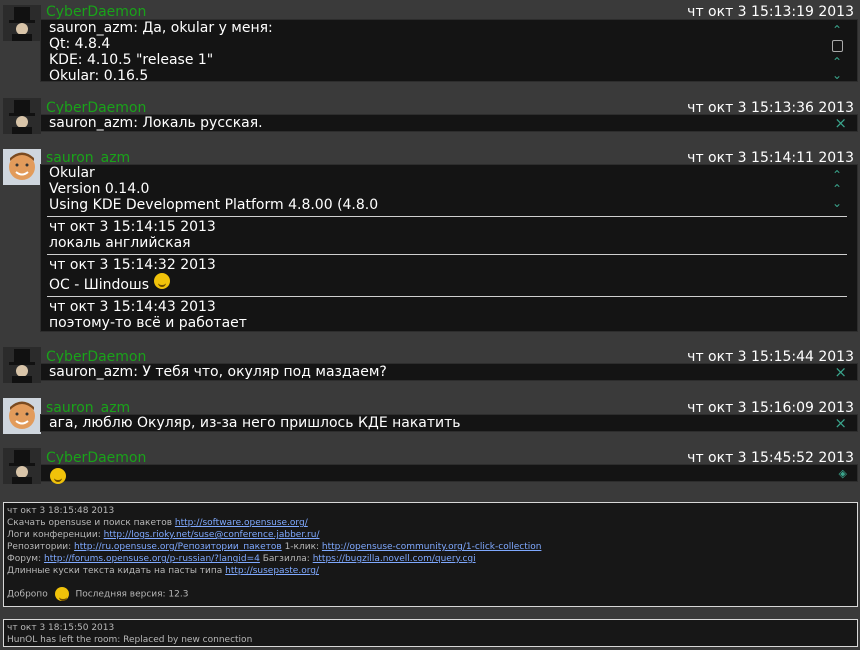  I want to click on message-line: Okular, so click(72, 173).